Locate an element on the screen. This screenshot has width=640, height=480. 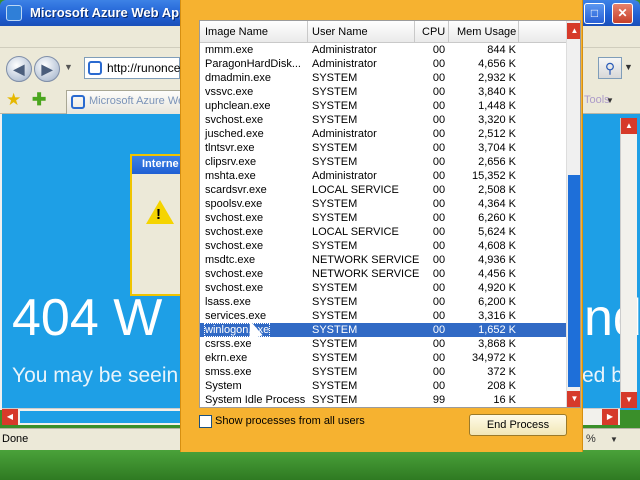
process-row: ParagonHardDisk... Administrator 00 4,656 K is located at coordinates (383, 64).